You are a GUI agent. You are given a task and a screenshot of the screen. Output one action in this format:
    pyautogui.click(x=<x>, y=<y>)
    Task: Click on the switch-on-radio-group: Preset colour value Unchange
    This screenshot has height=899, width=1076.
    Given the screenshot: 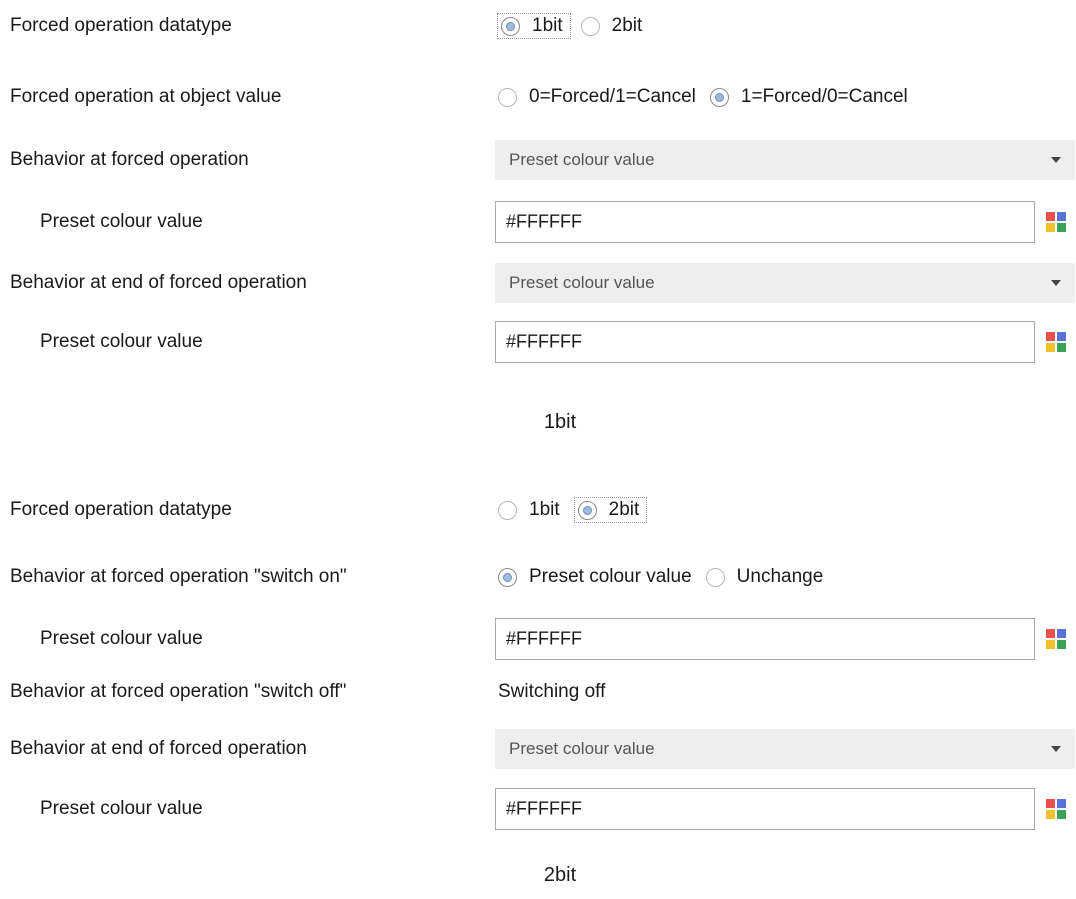 What is the action you would take?
    pyautogui.click(x=667, y=577)
    